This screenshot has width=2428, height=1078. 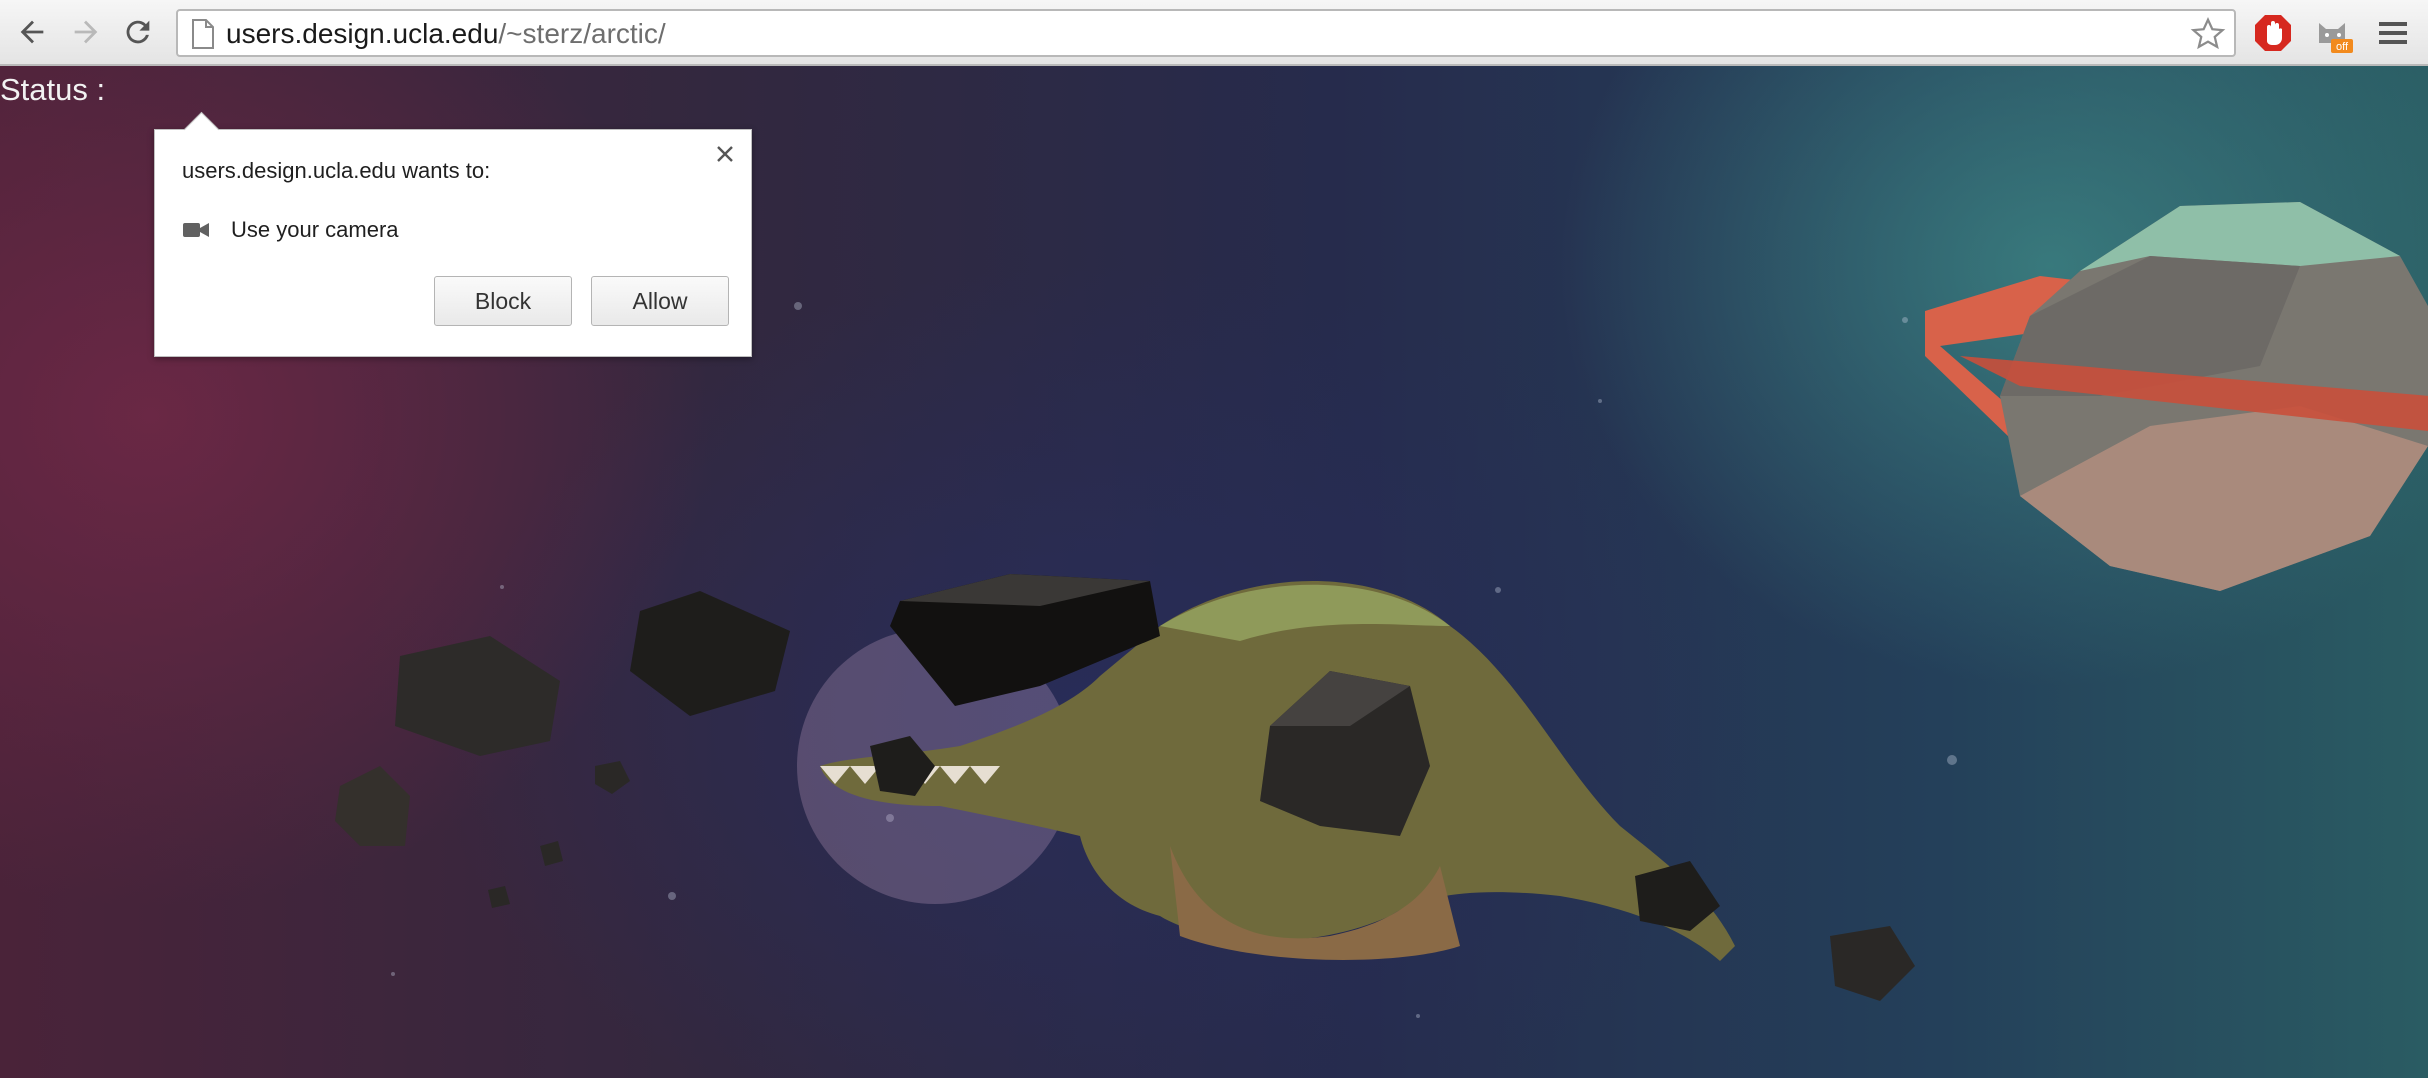 I want to click on allow-button: Allow, so click(x=660, y=301).